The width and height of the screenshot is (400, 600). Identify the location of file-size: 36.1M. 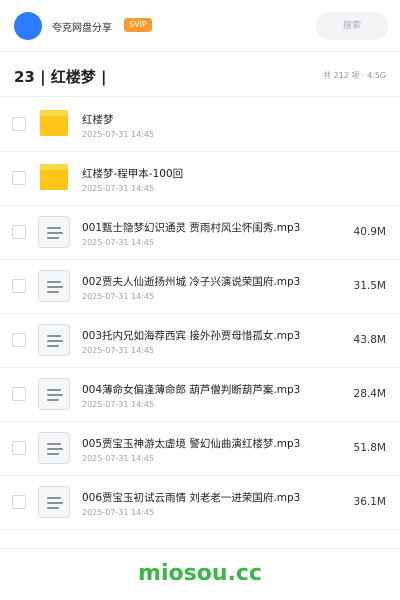
(369, 502).